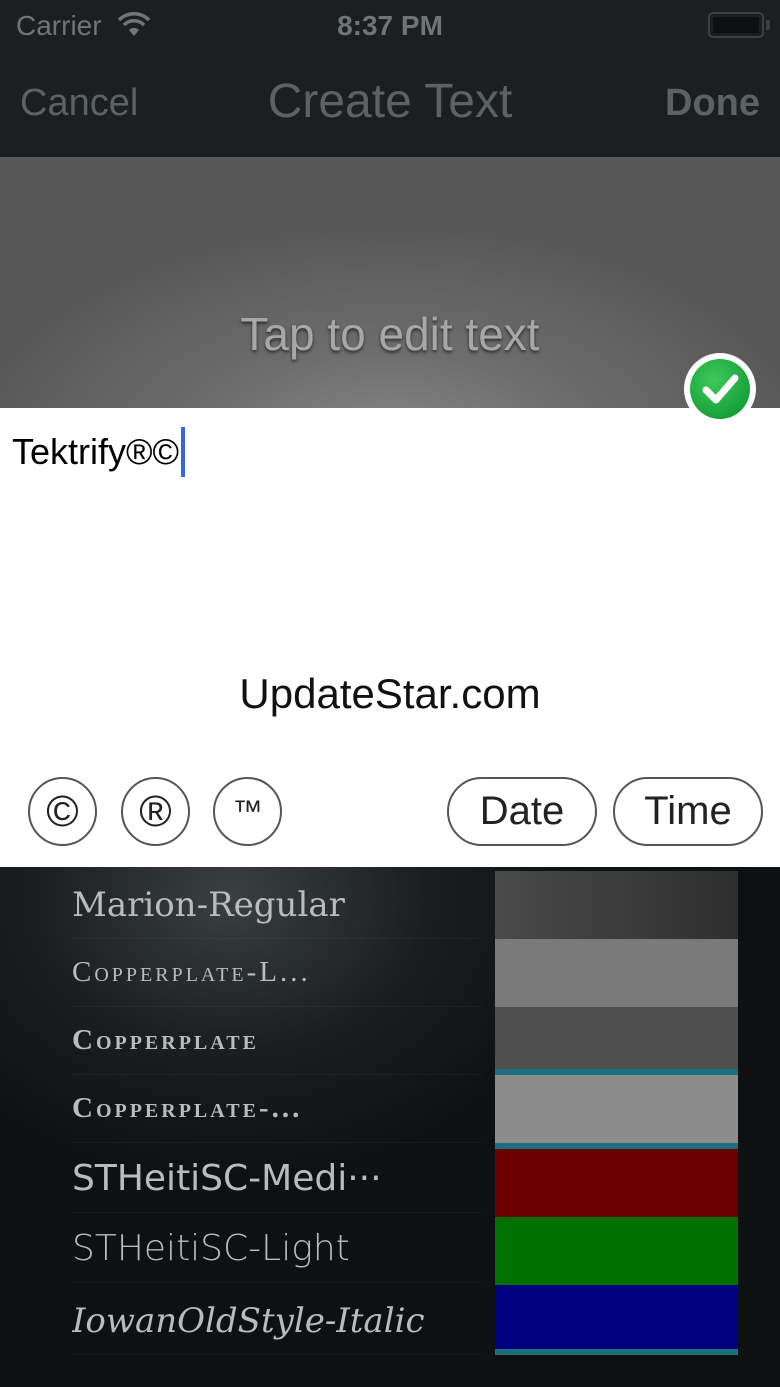 Image resolution: width=780 pixels, height=1387 pixels. Describe the element at coordinates (277, 1321) in the screenshot. I see `font-item-iowanoldstyle-italic: IowanOldStyle-Italic` at that location.